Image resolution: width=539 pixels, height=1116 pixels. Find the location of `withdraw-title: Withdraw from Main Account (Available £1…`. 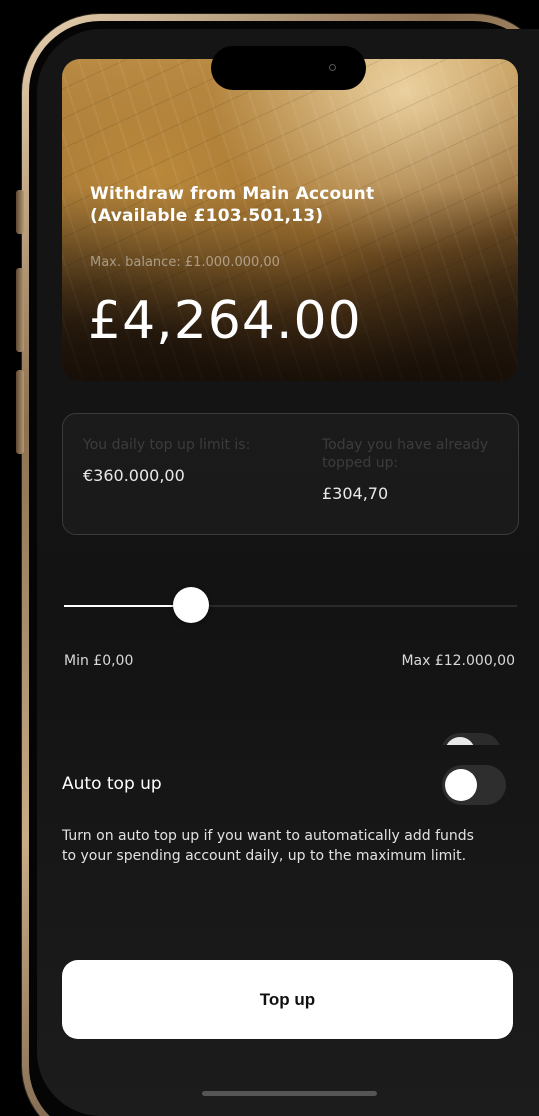

withdraw-title: Withdraw from Main Account (Available £1… is located at coordinates (232, 205).